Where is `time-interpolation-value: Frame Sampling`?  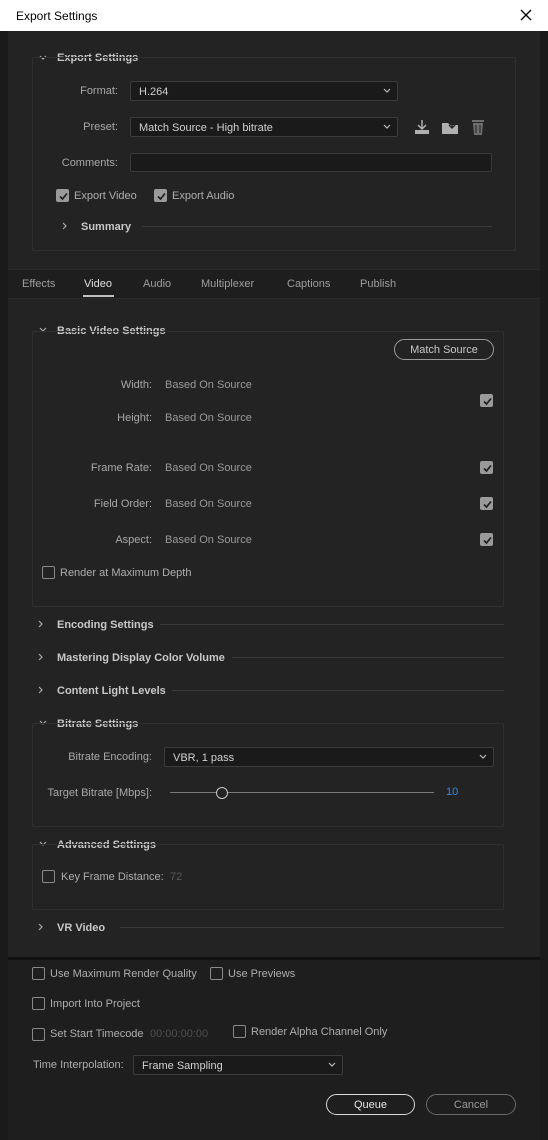
time-interpolation-value: Frame Sampling is located at coordinates (182, 1066).